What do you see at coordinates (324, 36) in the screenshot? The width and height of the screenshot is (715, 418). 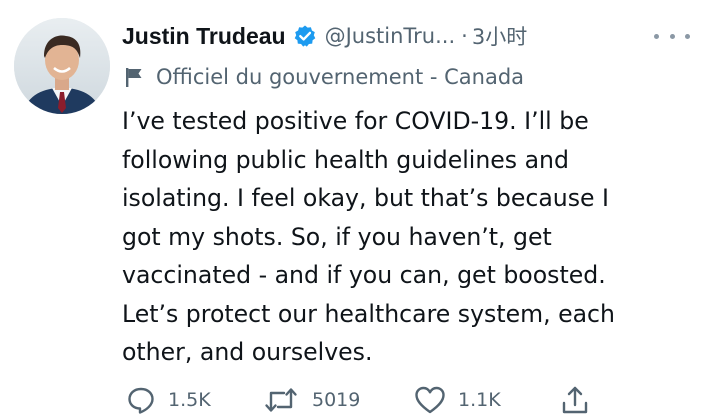 I see `tweet-header: Justin Trudeau @JustinTru... · 3小时` at bounding box center [324, 36].